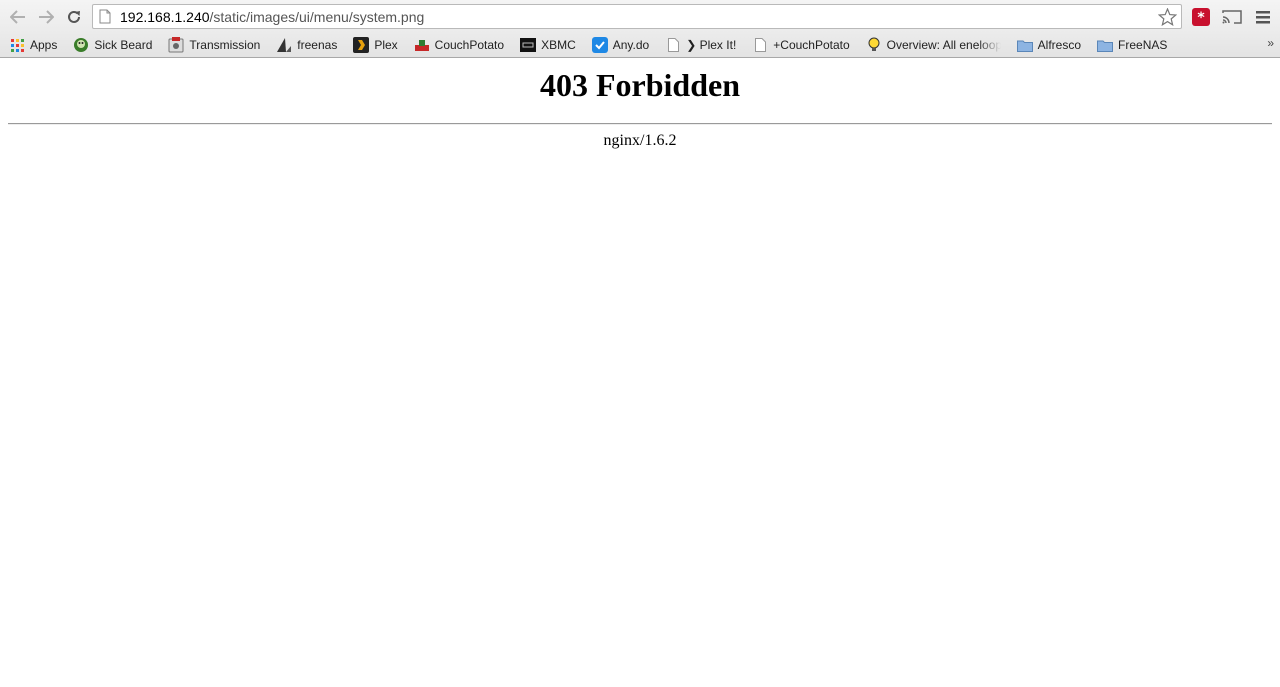 Image resolution: width=1280 pixels, height=687 pixels. I want to click on bookmark-overview-eneloop: Overview: All eneloop, so click(933, 45).